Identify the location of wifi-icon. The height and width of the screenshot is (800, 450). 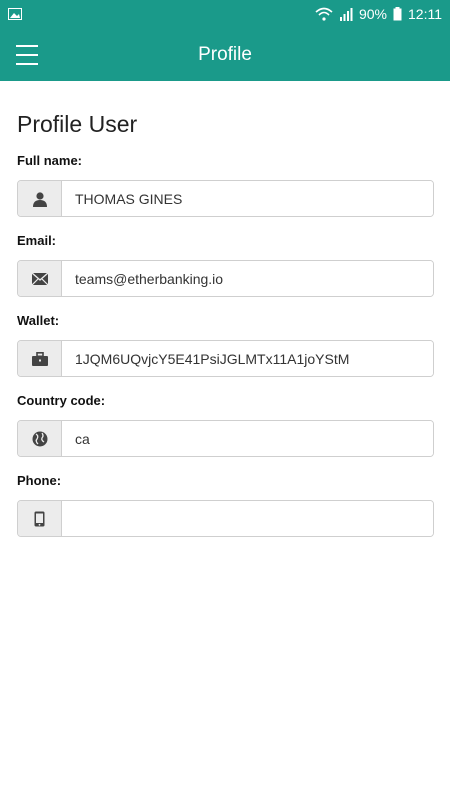
(324, 14).